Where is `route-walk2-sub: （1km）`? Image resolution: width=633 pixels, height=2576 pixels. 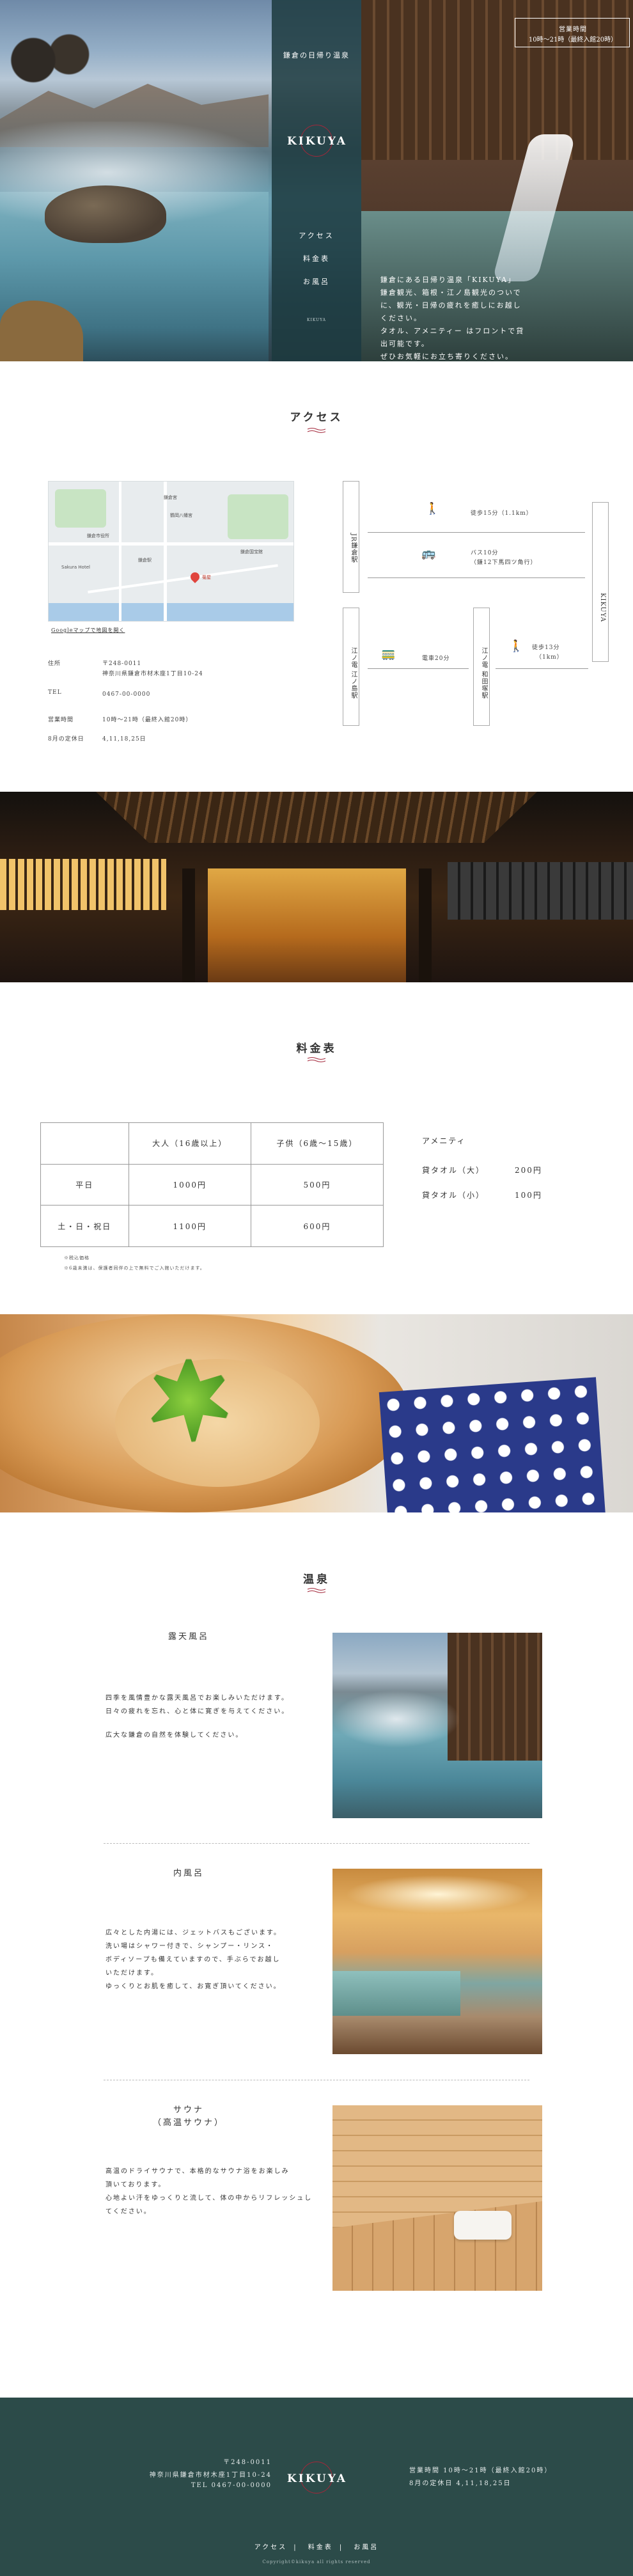
route-walk2-sub: （1km） is located at coordinates (549, 657).